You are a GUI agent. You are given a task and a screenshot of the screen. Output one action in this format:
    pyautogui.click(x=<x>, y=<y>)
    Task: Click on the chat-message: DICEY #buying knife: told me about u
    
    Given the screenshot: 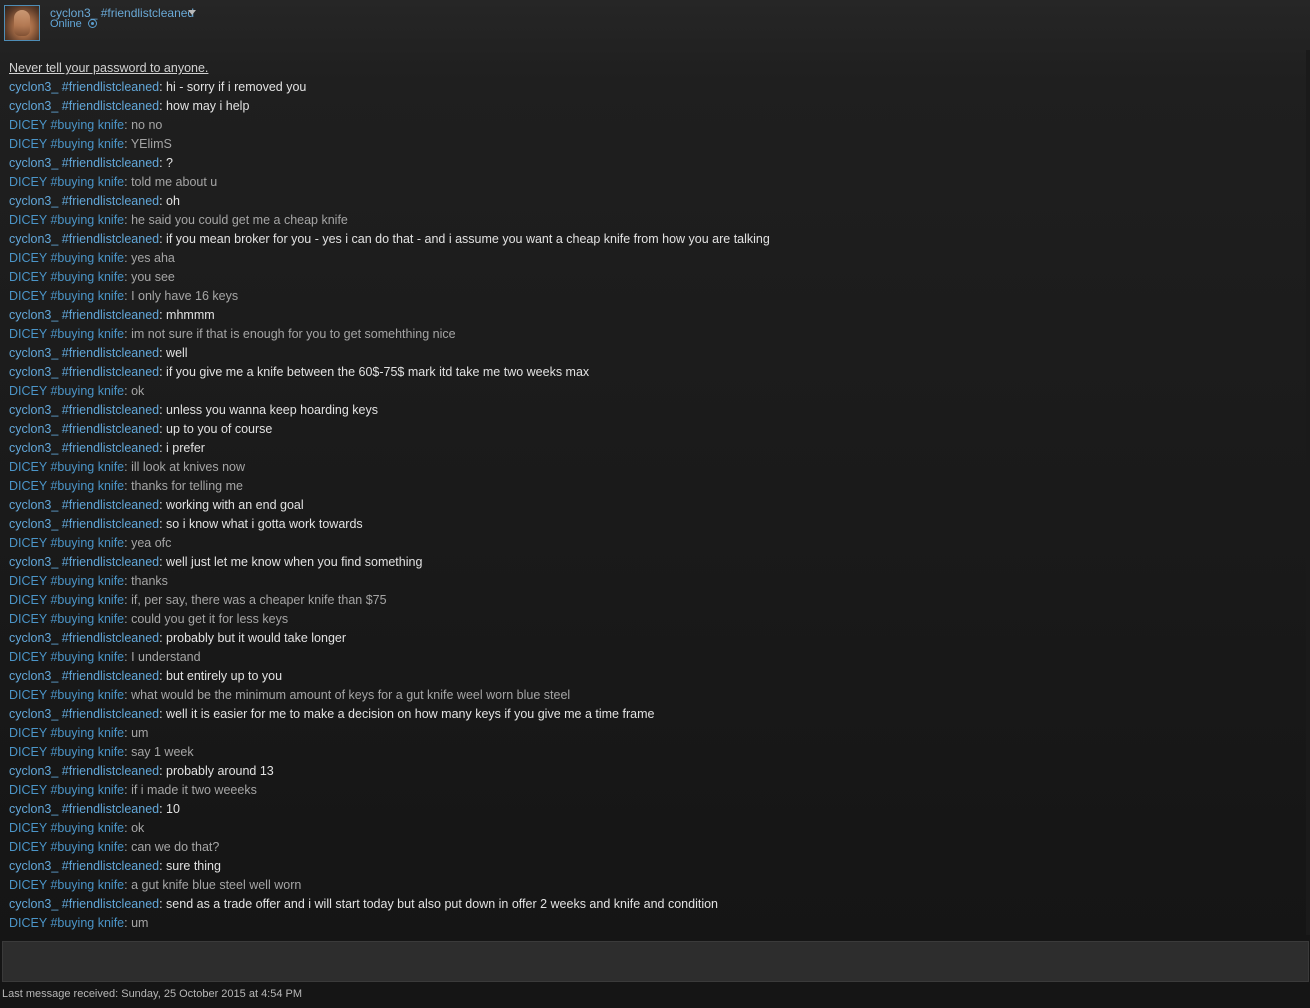 What is the action you would take?
    pyautogui.click(x=656, y=182)
    